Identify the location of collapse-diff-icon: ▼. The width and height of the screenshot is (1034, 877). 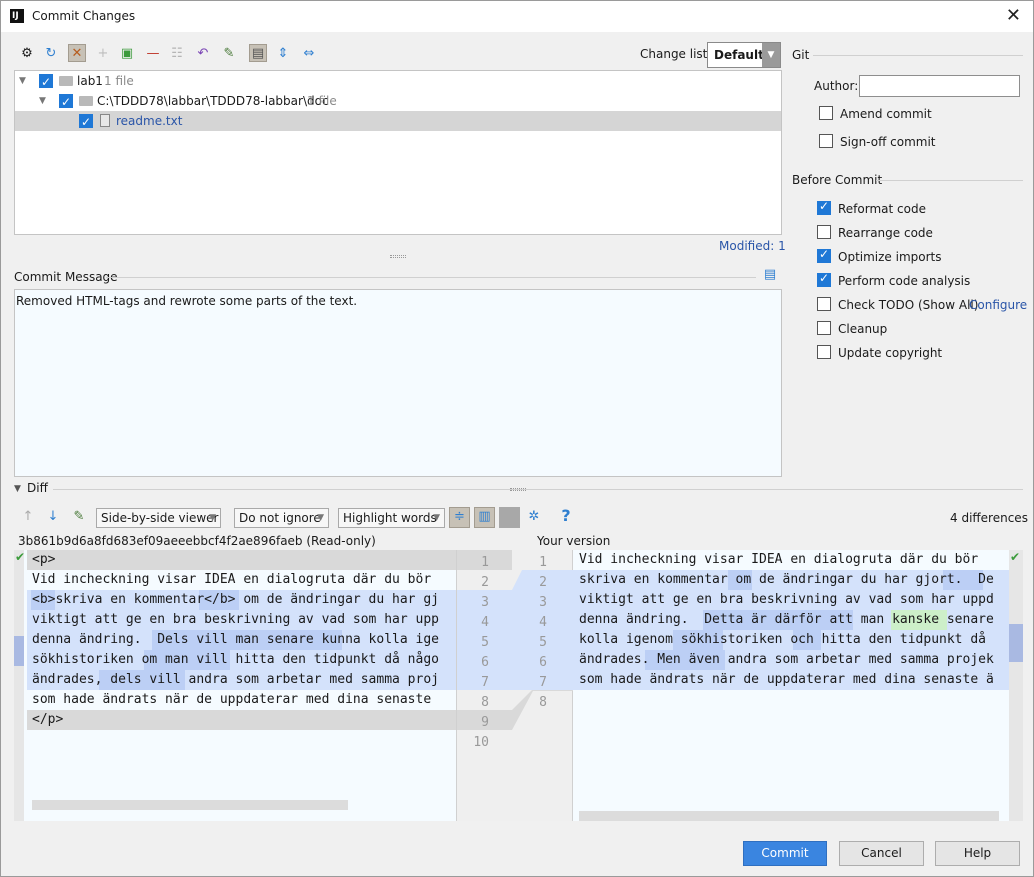
(17, 489).